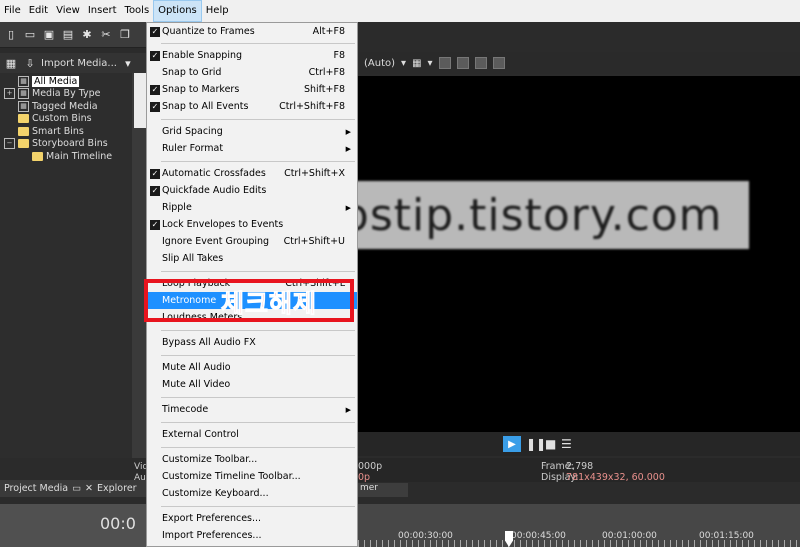 The height and width of the screenshot is (547, 800). Describe the element at coordinates (328, 31) in the screenshot. I see `menu-item-shortcut: Alt+F8` at that location.